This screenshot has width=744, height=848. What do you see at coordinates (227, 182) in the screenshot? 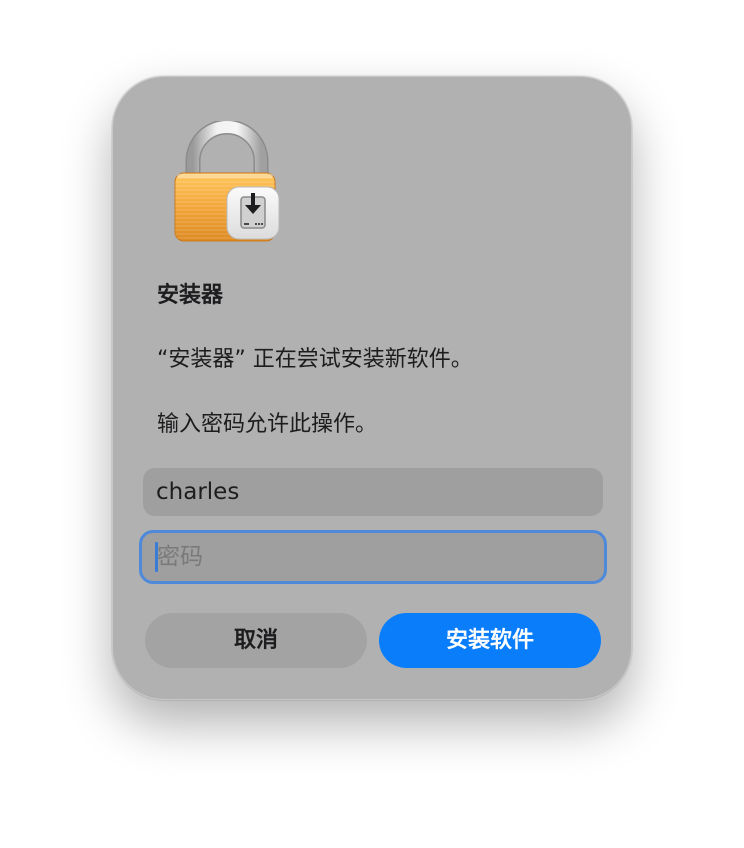
I see `lock-icon` at bounding box center [227, 182].